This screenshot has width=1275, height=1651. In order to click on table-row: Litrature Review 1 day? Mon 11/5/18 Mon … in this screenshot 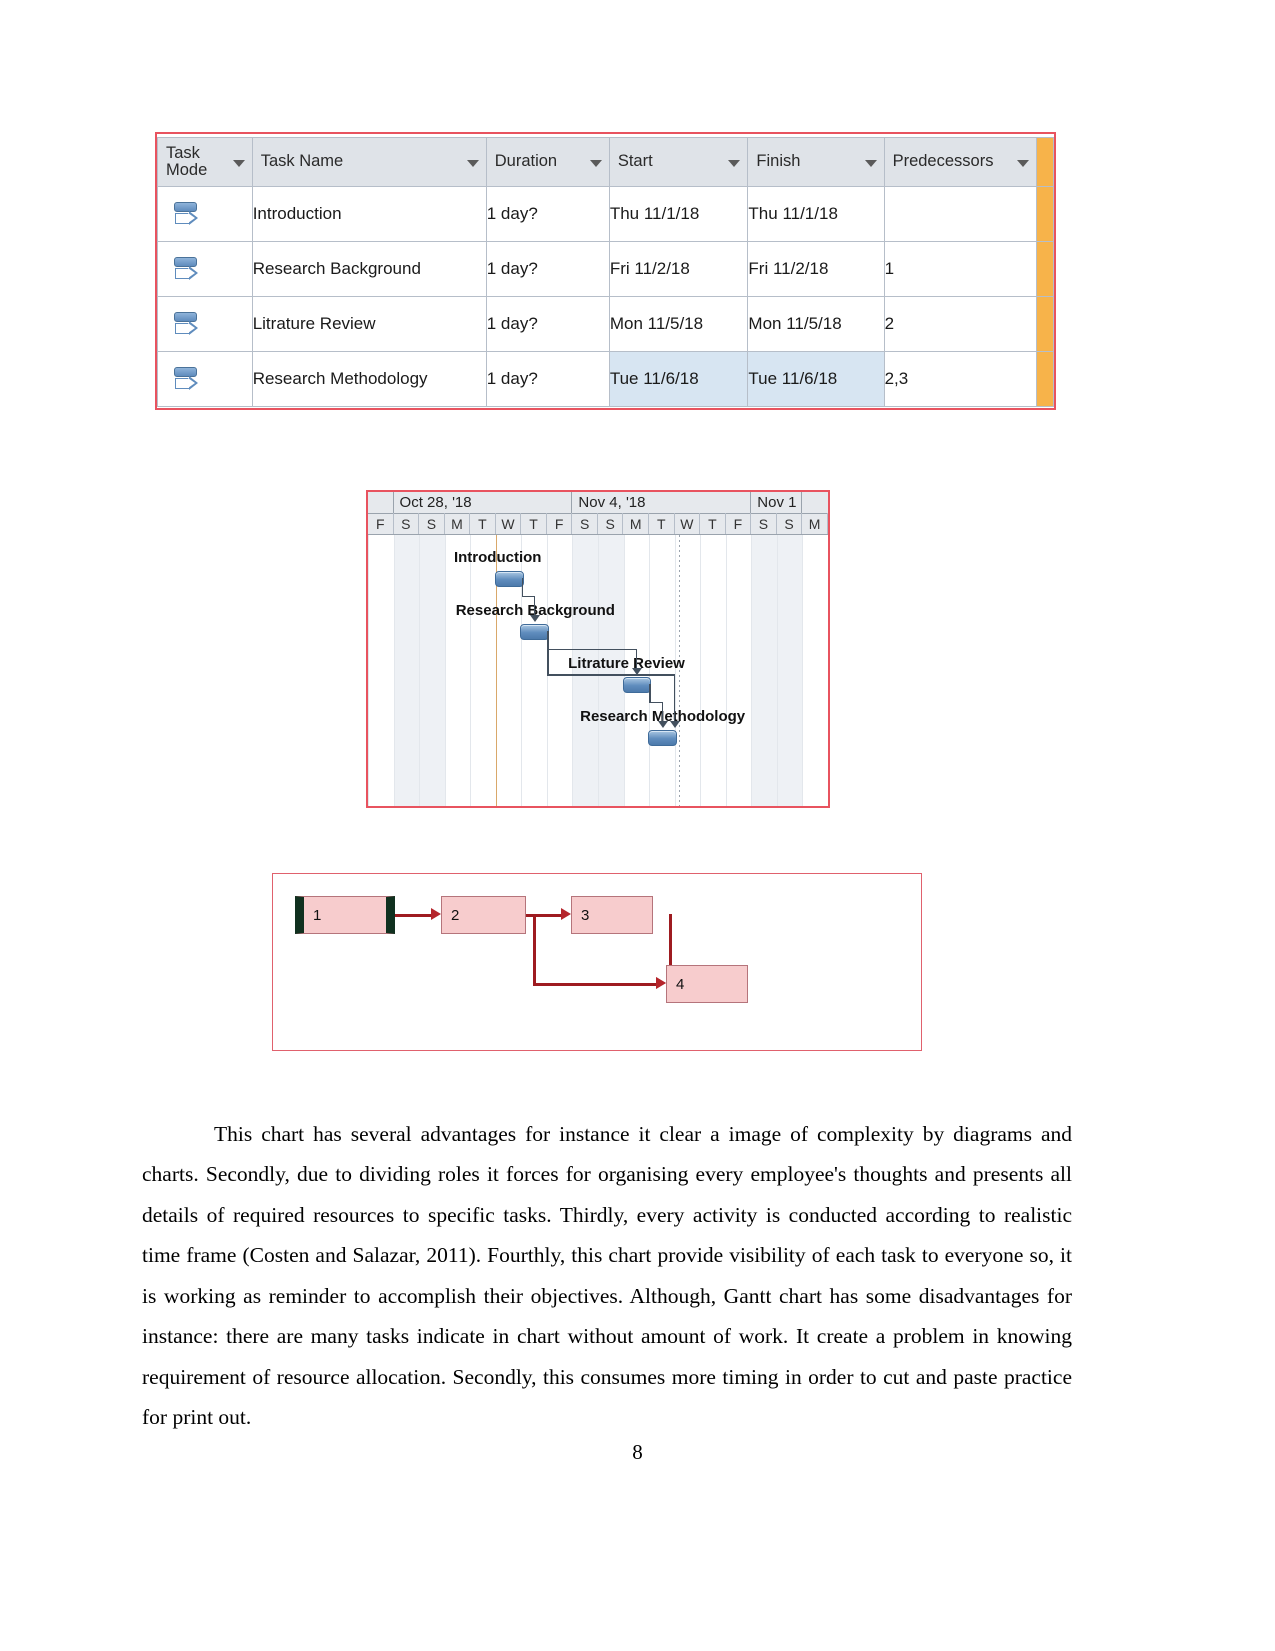, I will do `click(606, 324)`.